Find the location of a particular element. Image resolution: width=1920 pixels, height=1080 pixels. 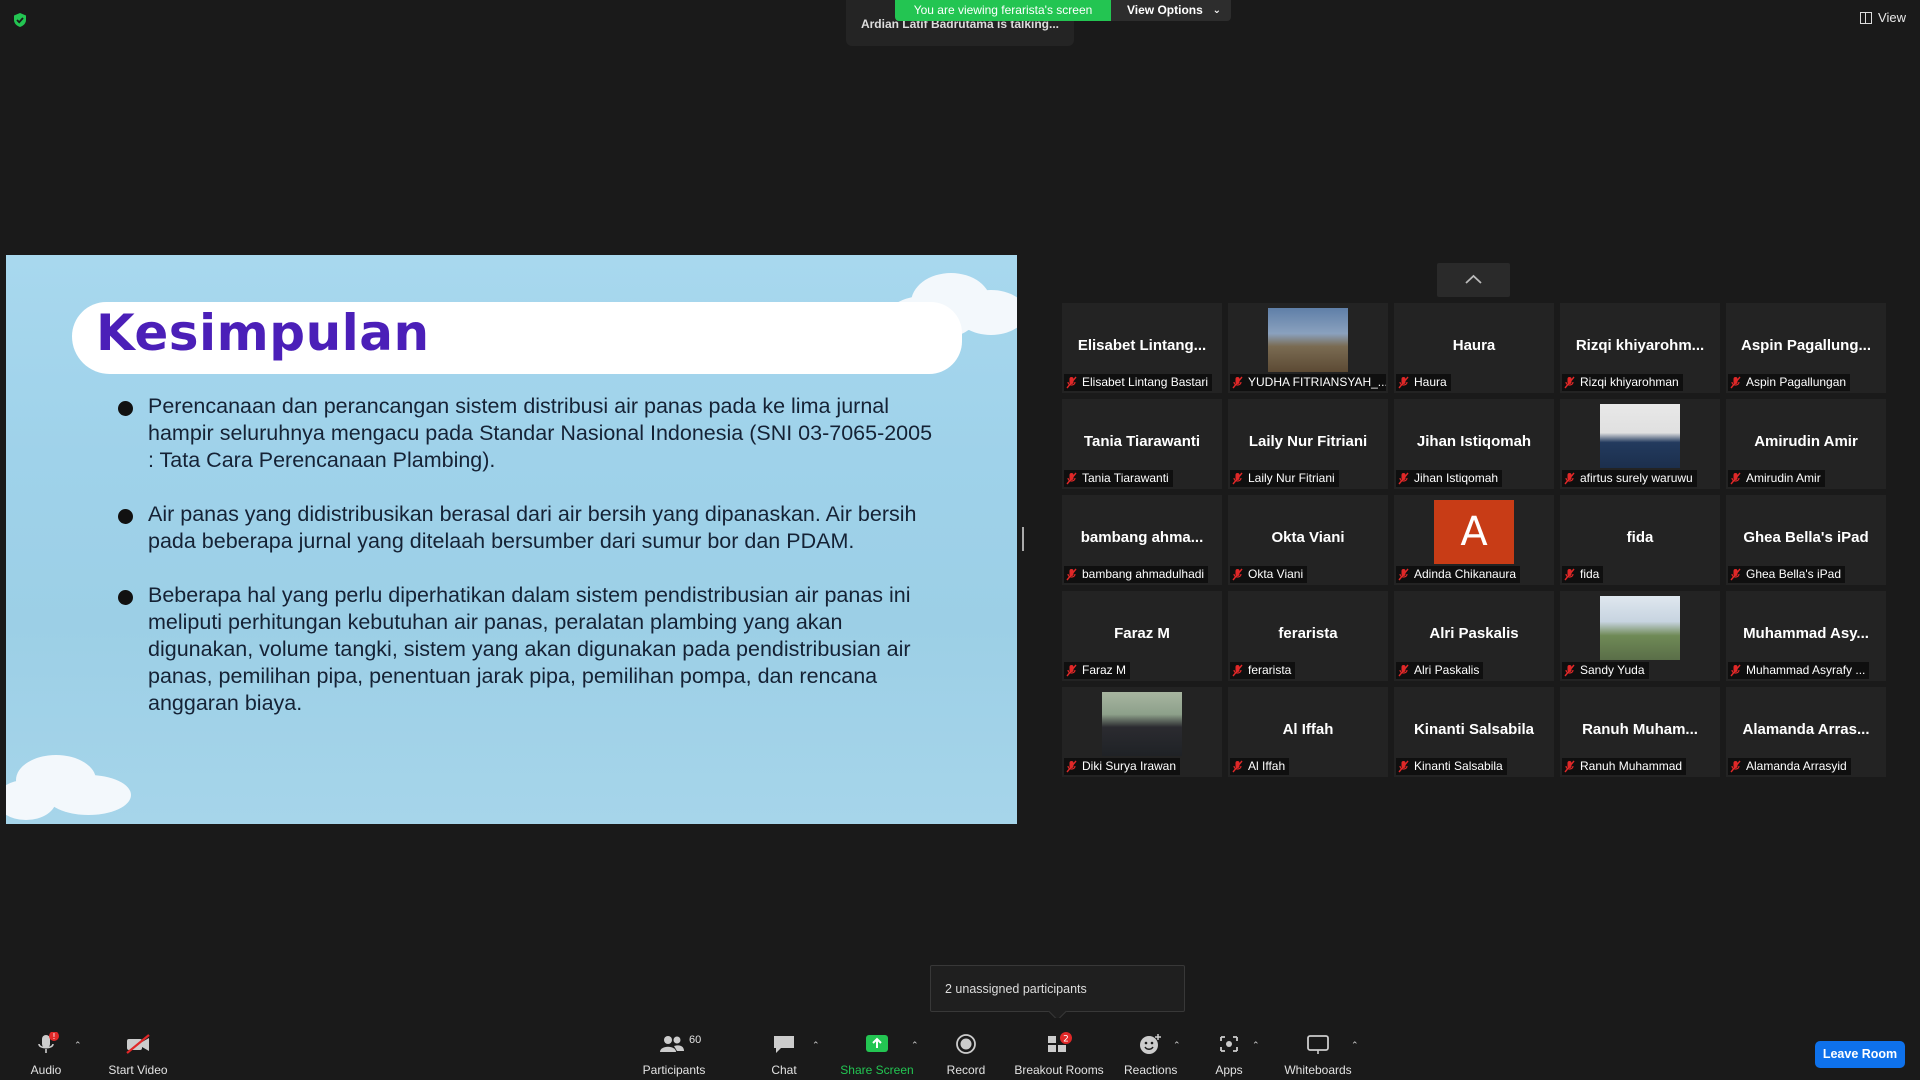

apps-button: Apps is located at coordinates (1229, 1049).